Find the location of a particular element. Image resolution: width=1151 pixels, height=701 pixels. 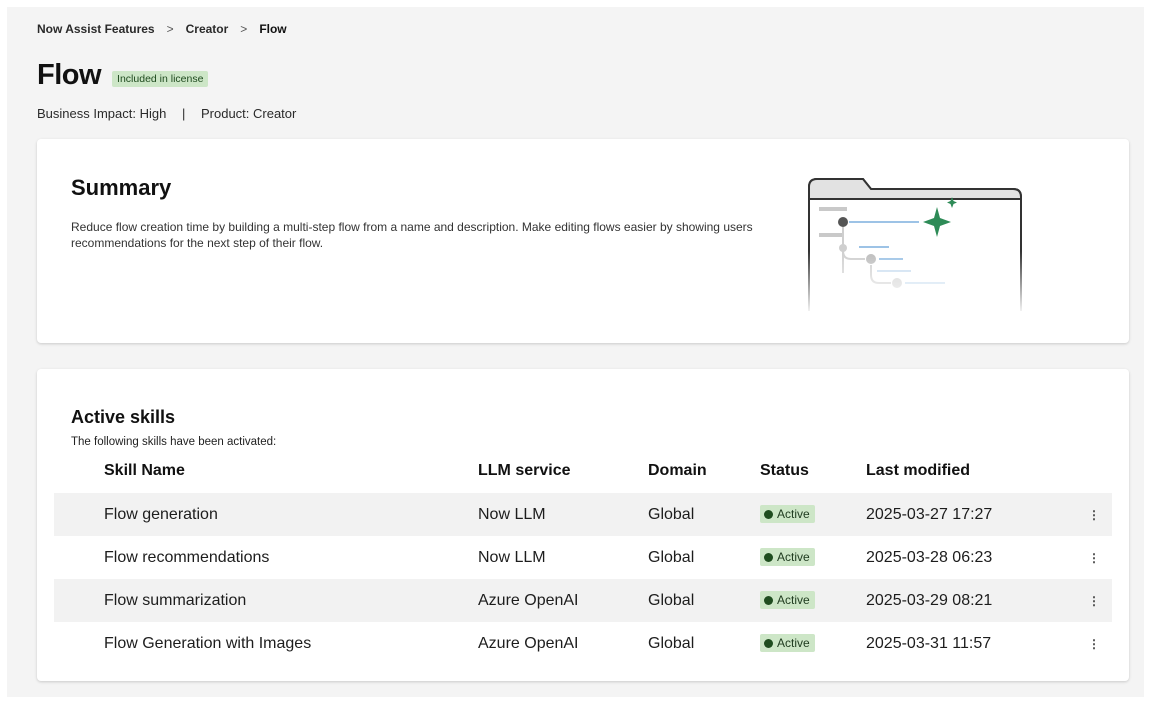

column-header-actions is located at coordinates (1100, 471).